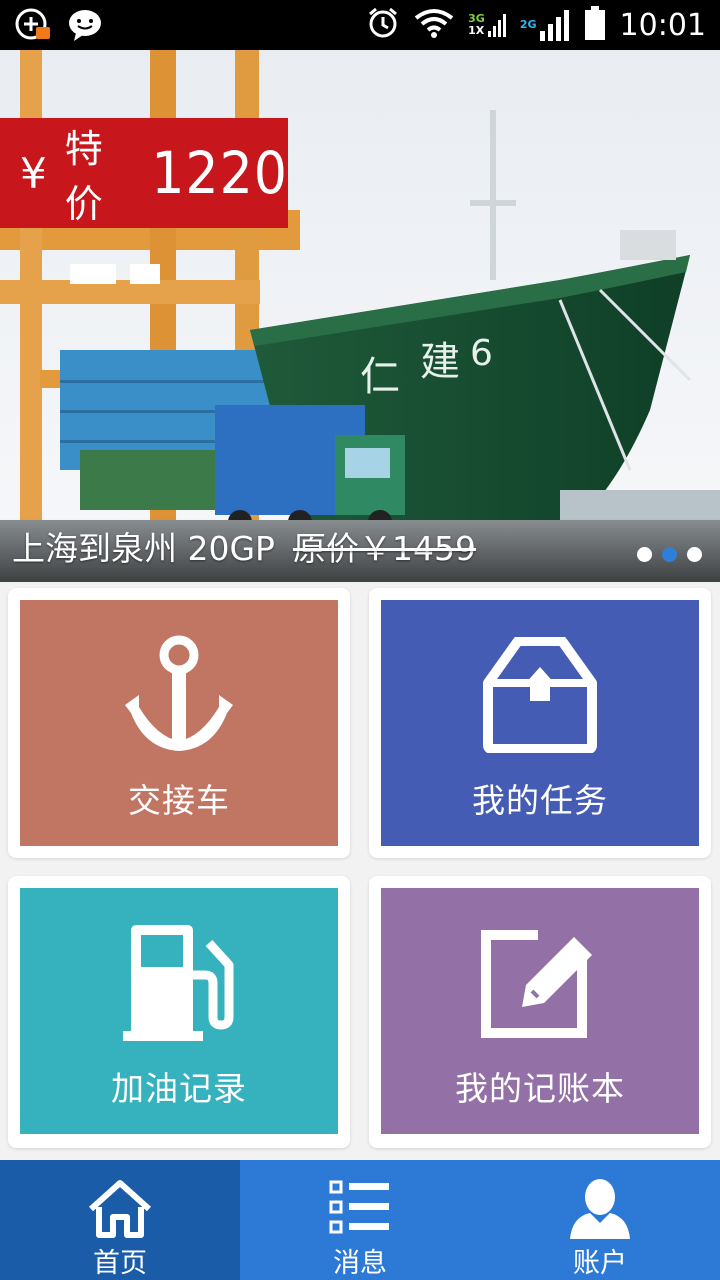  What do you see at coordinates (219, 173) in the screenshot?
I see `price-value: 1220` at bounding box center [219, 173].